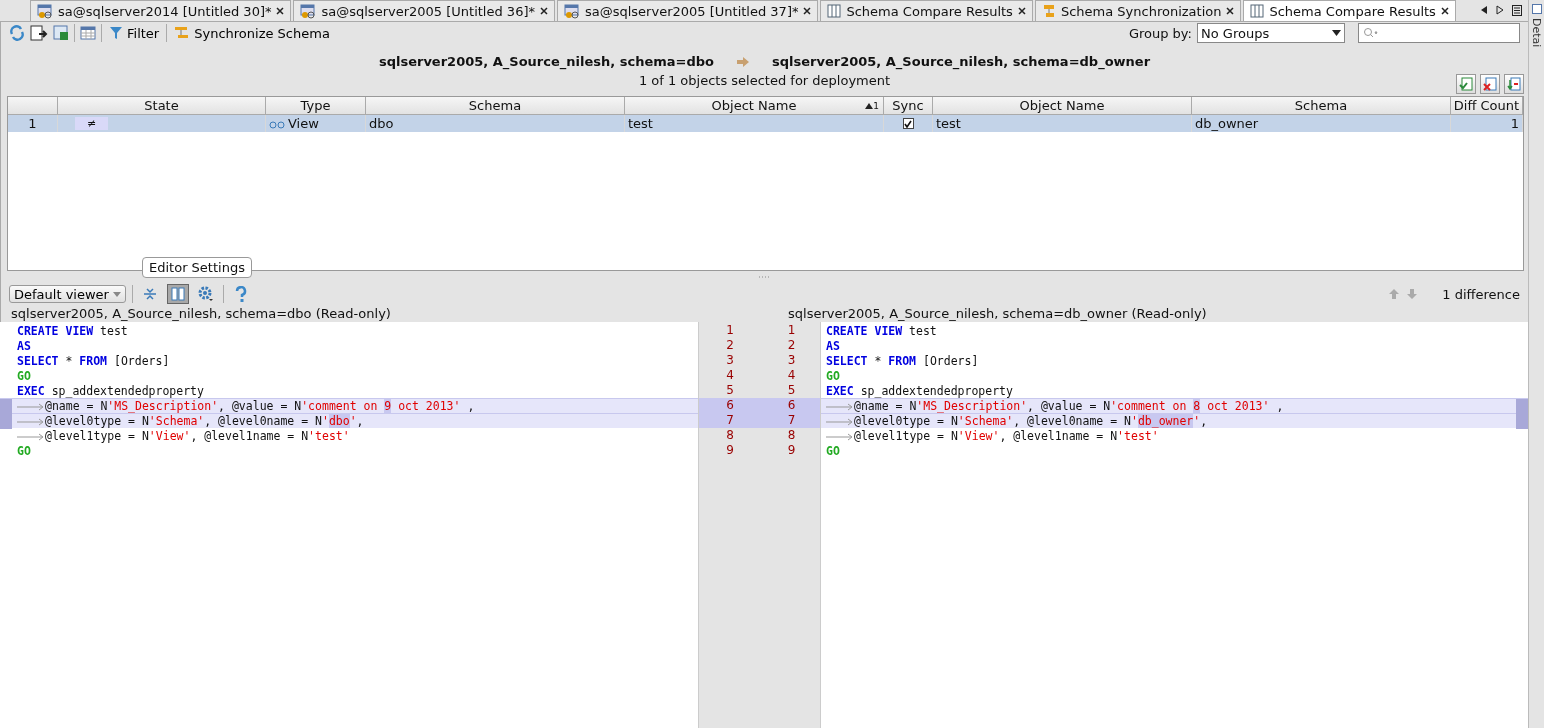 The image size is (1544, 728). I want to click on code-line: @level0type = N'Schema', @level0name = N'dbo',, so click(190, 421).